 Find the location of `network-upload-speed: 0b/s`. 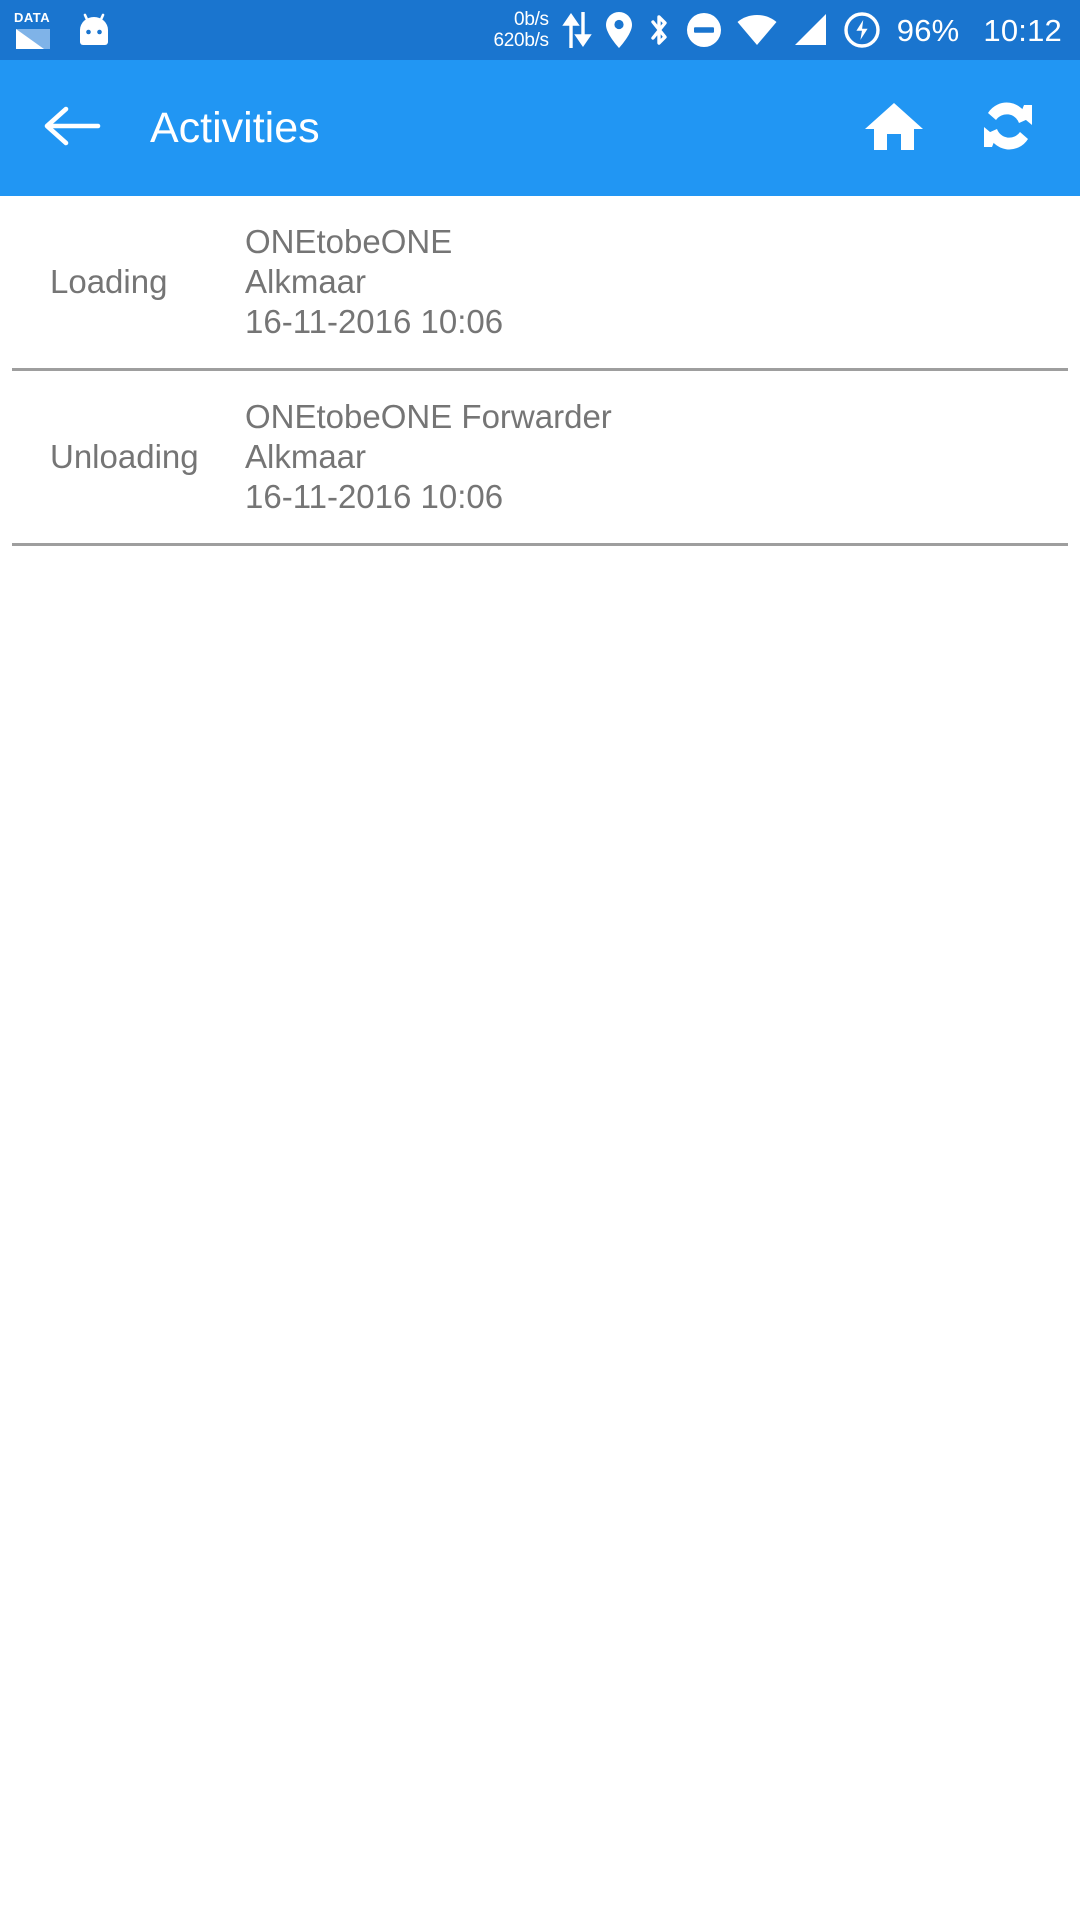

network-upload-speed: 0b/s is located at coordinates (531, 19).